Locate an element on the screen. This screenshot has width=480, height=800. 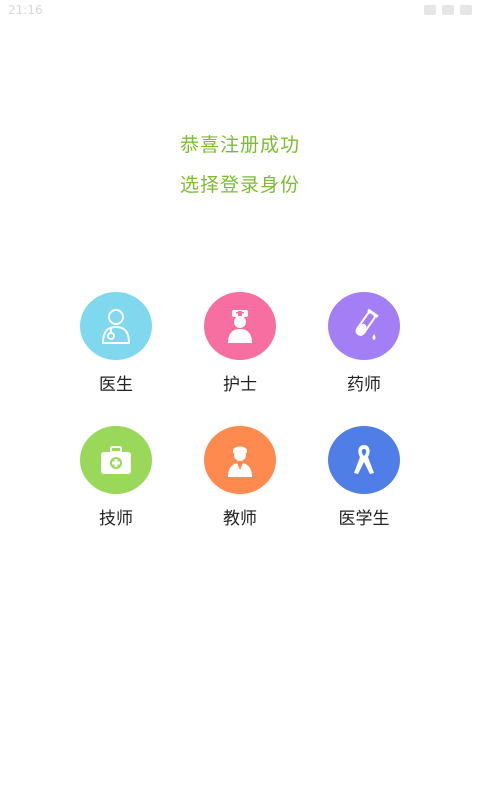
signal-icon is located at coordinates (430, 10).